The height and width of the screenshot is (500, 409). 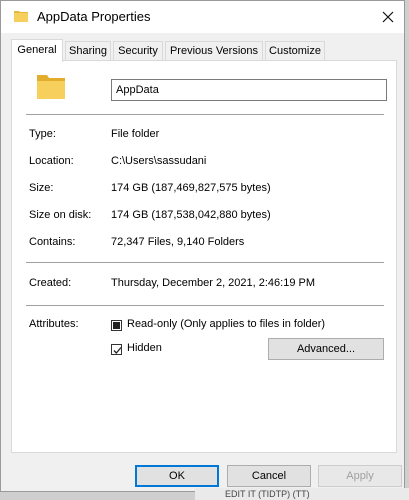 I want to click on readonly-checkbox, so click(x=116, y=325).